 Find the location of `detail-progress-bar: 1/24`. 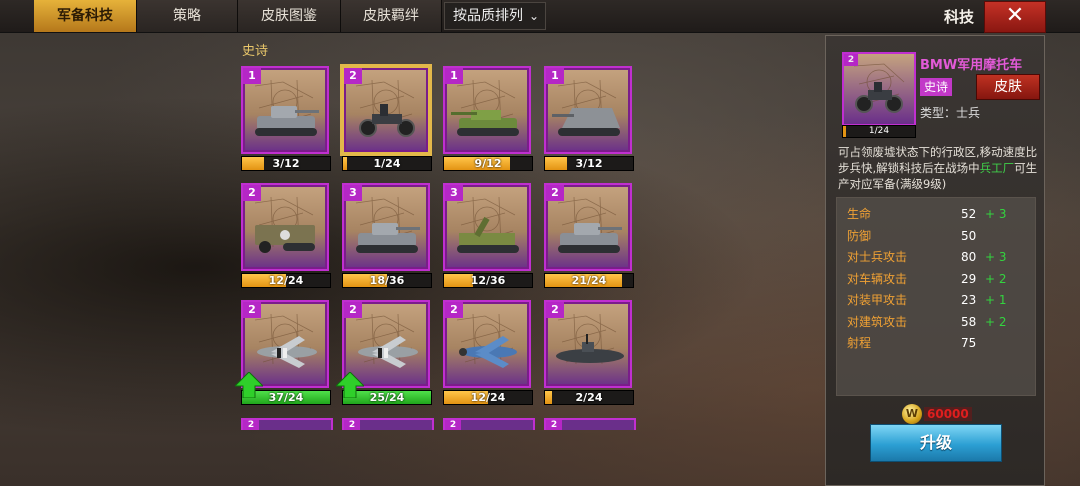

detail-progress-bar: 1/24 is located at coordinates (879, 131).